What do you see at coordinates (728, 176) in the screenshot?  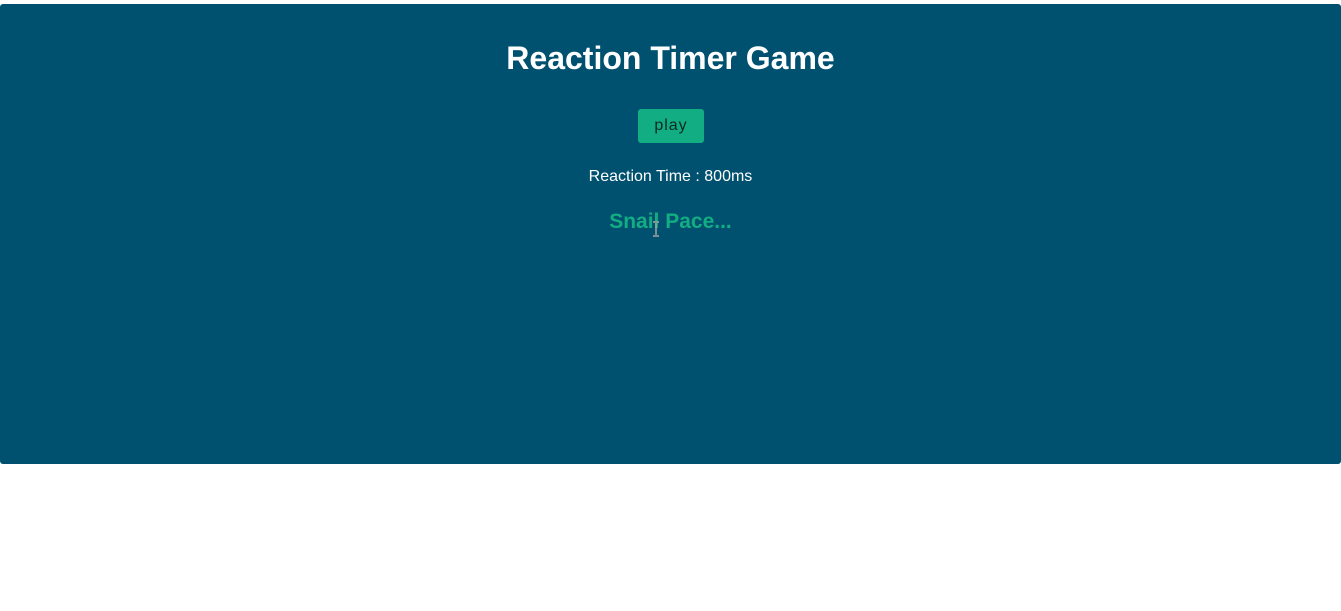 I see `reaction-time-value: 800ms` at bounding box center [728, 176].